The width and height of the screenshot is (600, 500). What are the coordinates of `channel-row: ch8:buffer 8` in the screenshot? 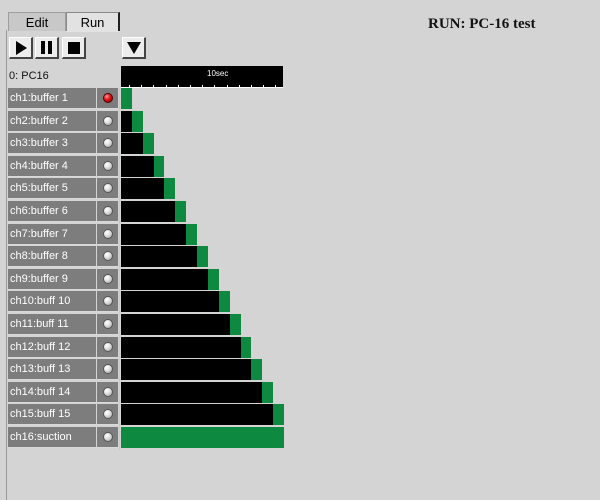 It's located at (63, 257).